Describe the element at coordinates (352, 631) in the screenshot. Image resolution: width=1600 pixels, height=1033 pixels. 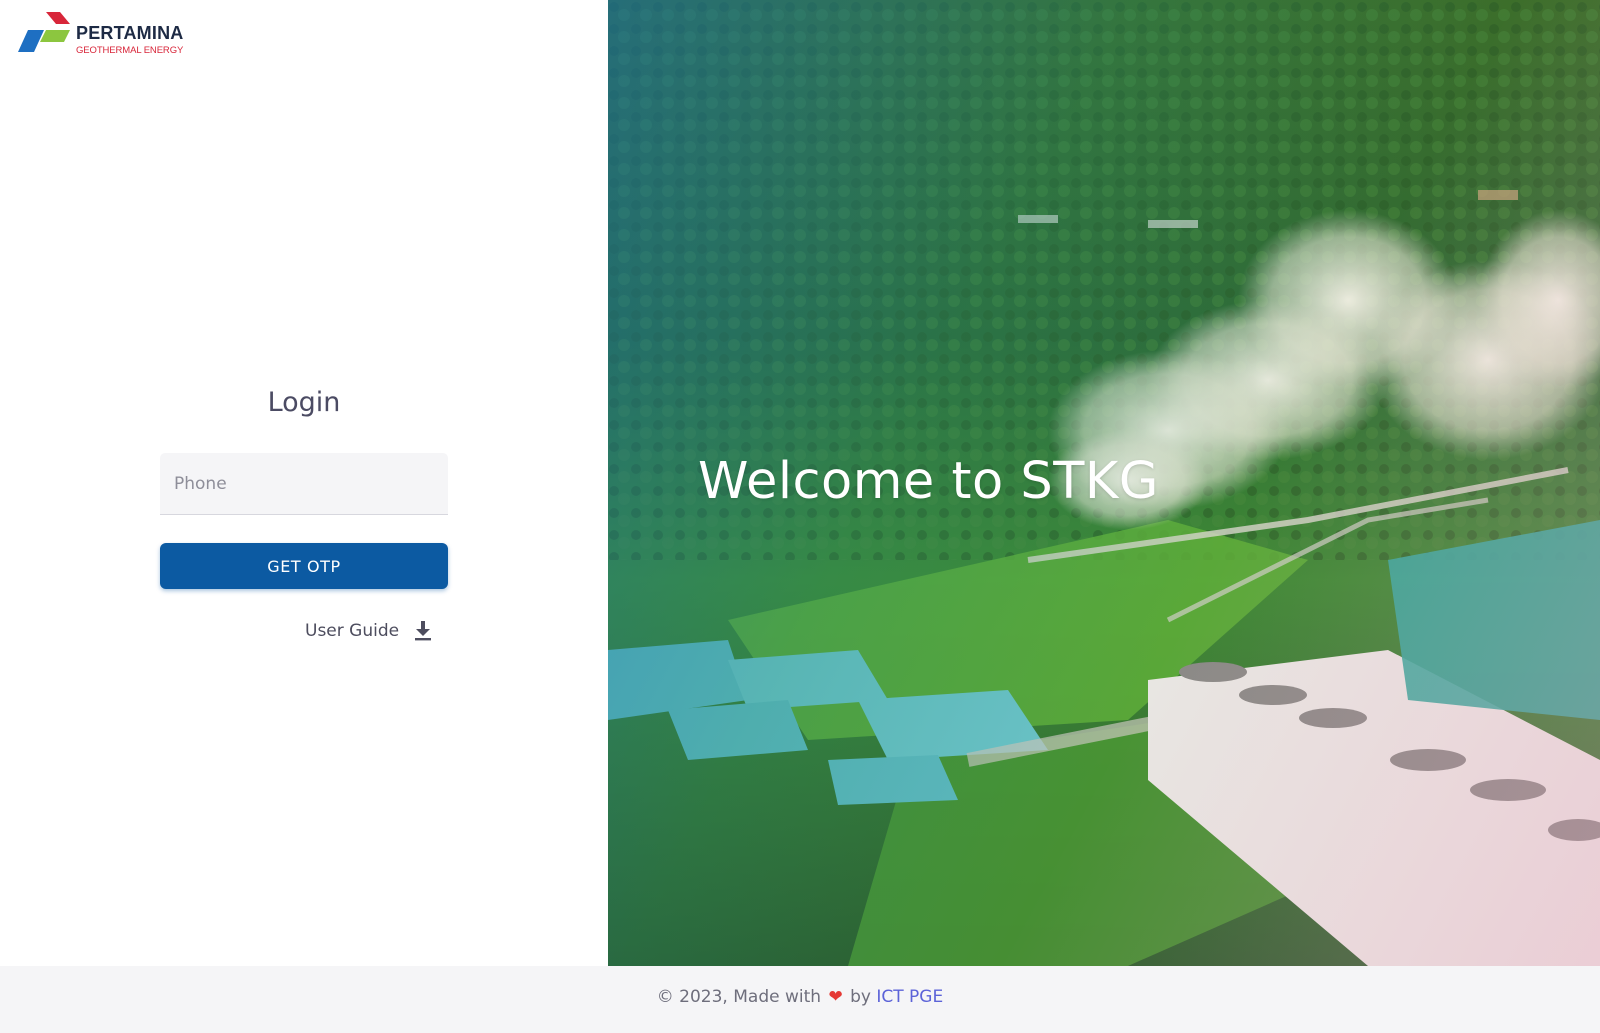
I see `user-guide-label: User Guide` at that location.